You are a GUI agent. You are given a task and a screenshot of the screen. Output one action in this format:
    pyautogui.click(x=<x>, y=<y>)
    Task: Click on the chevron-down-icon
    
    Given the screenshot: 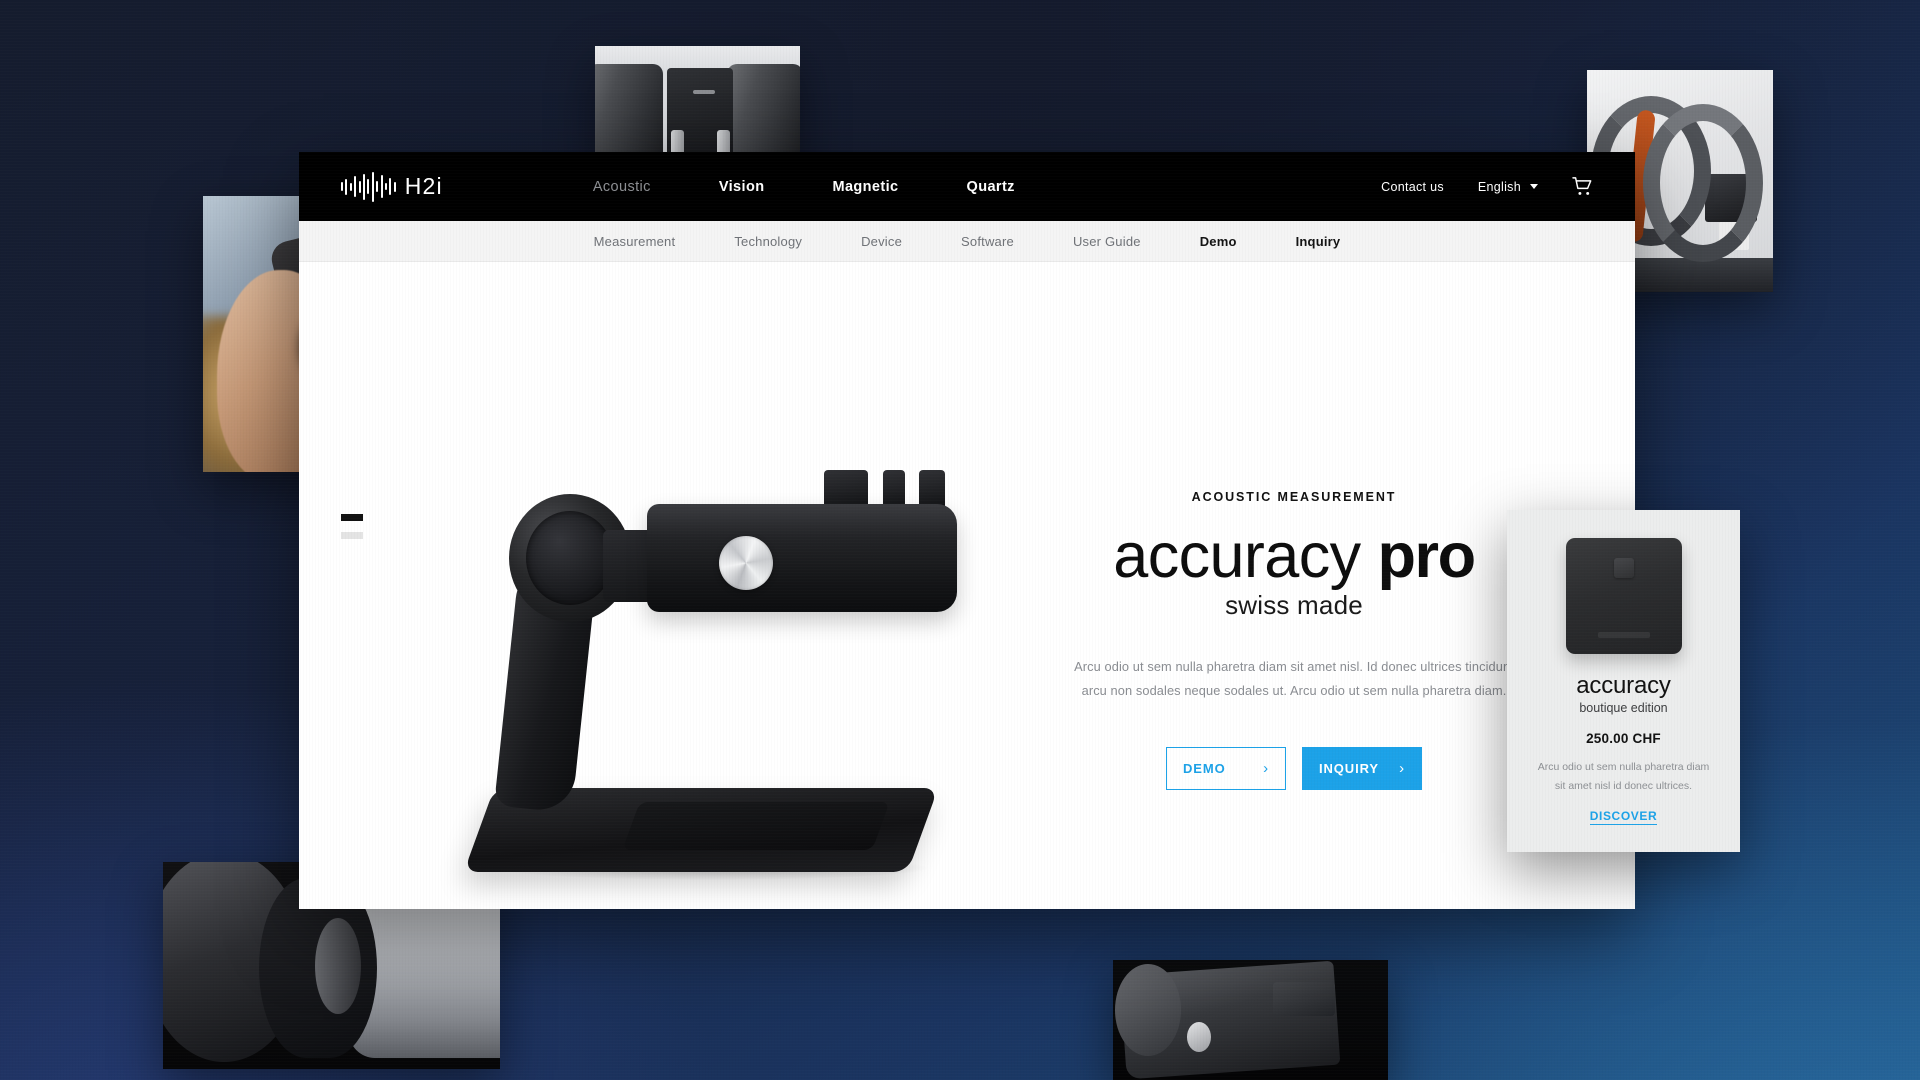 What is the action you would take?
    pyautogui.click(x=1534, y=186)
    